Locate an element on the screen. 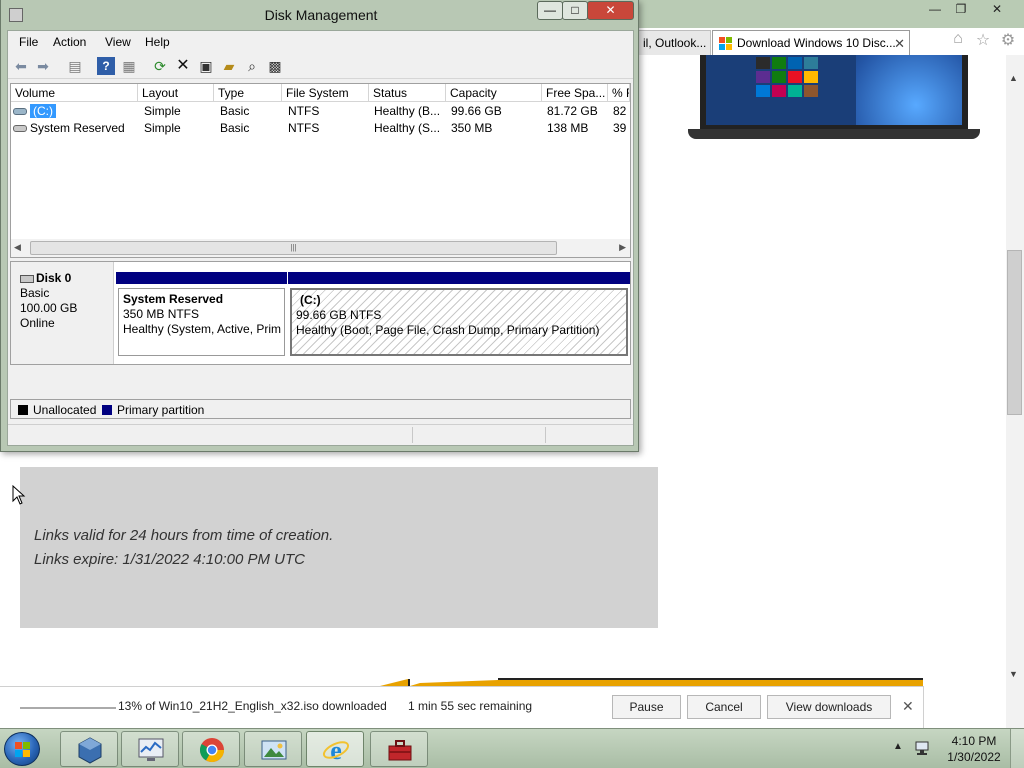 The image size is (1024, 768). refresh-icon: ⟳ is located at coordinates (160, 66).